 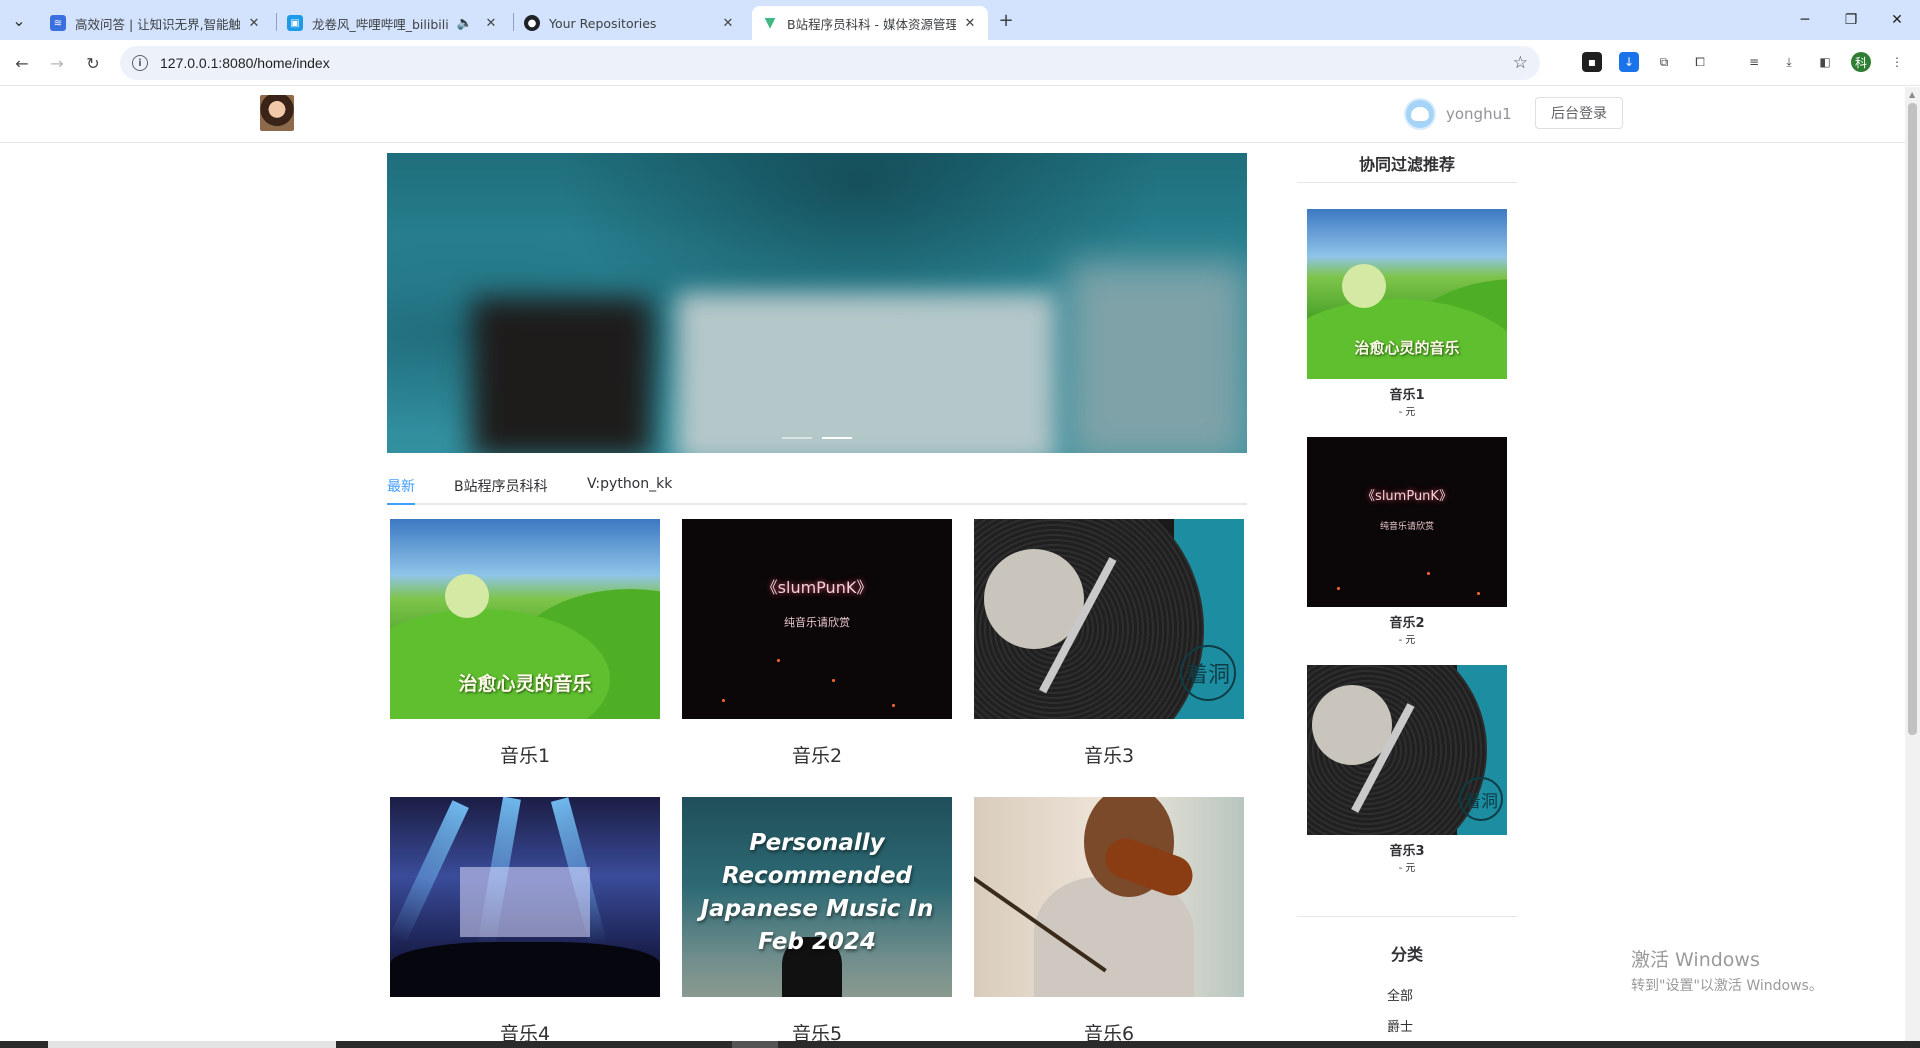 I want to click on recommend-item: 着洞 音乐3 - 元, so click(x=1407, y=769).